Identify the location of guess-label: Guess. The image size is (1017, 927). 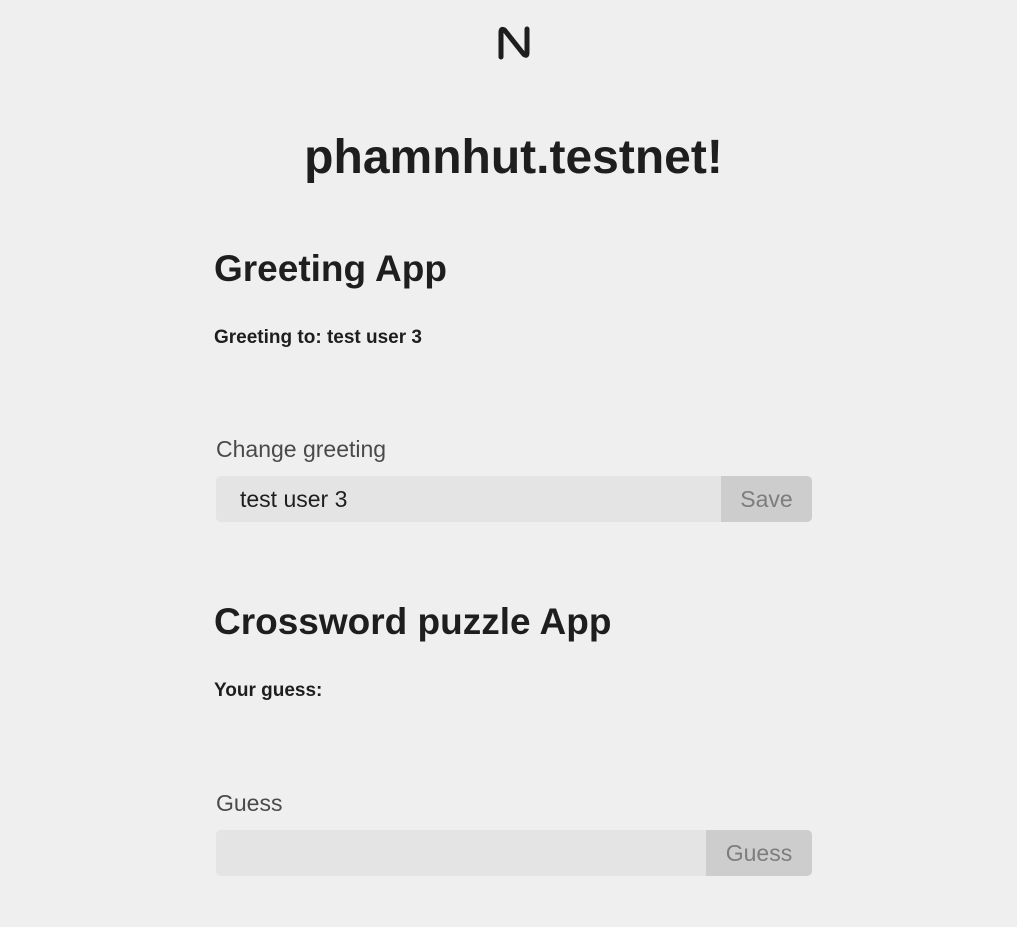
(249, 803).